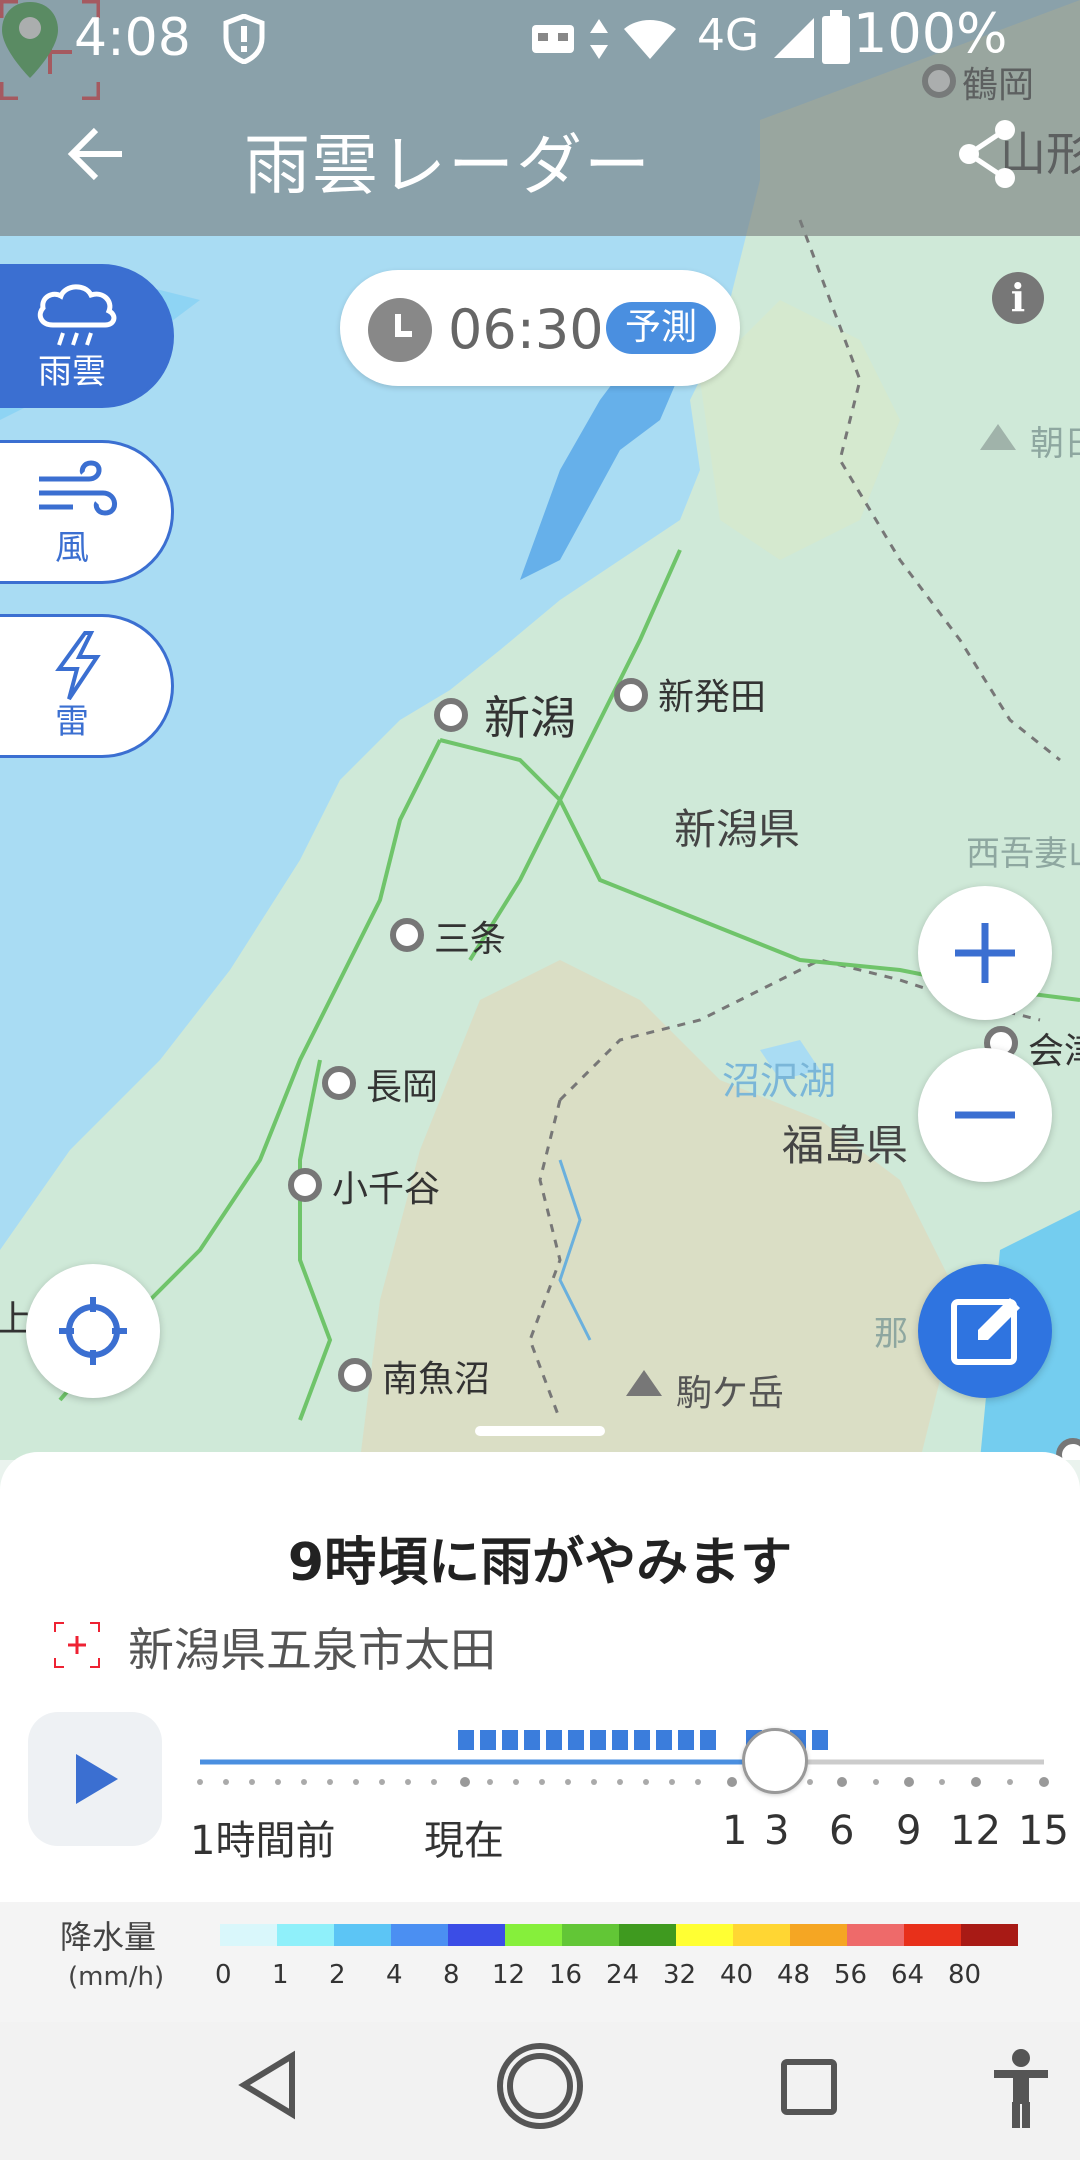  What do you see at coordinates (851, 1975) in the screenshot?
I see `legend-value: 56` at bounding box center [851, 1975].